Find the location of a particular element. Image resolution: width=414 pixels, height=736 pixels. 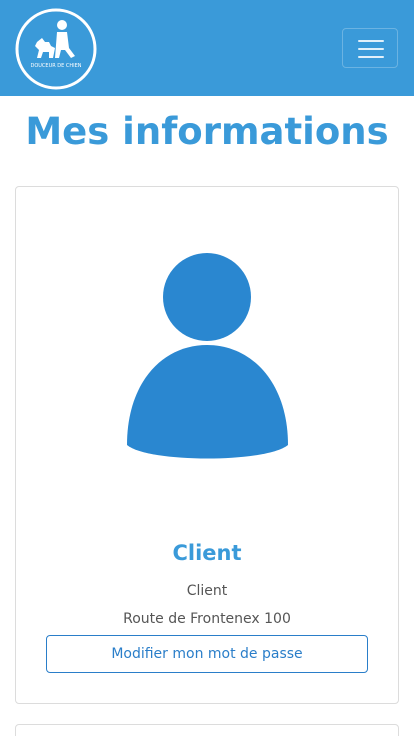

top-navbar: DOUCEUR DE CHIEN is located at coordinates (207, 48).